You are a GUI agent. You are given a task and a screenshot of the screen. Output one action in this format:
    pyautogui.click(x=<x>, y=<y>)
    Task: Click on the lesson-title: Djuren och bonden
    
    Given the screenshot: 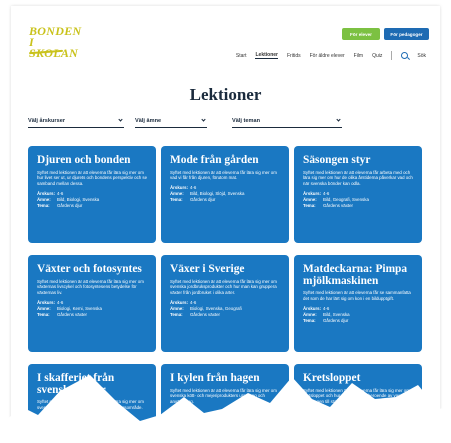 What is the action you would take?
    pyautogui.click(x=84, y=160)
    